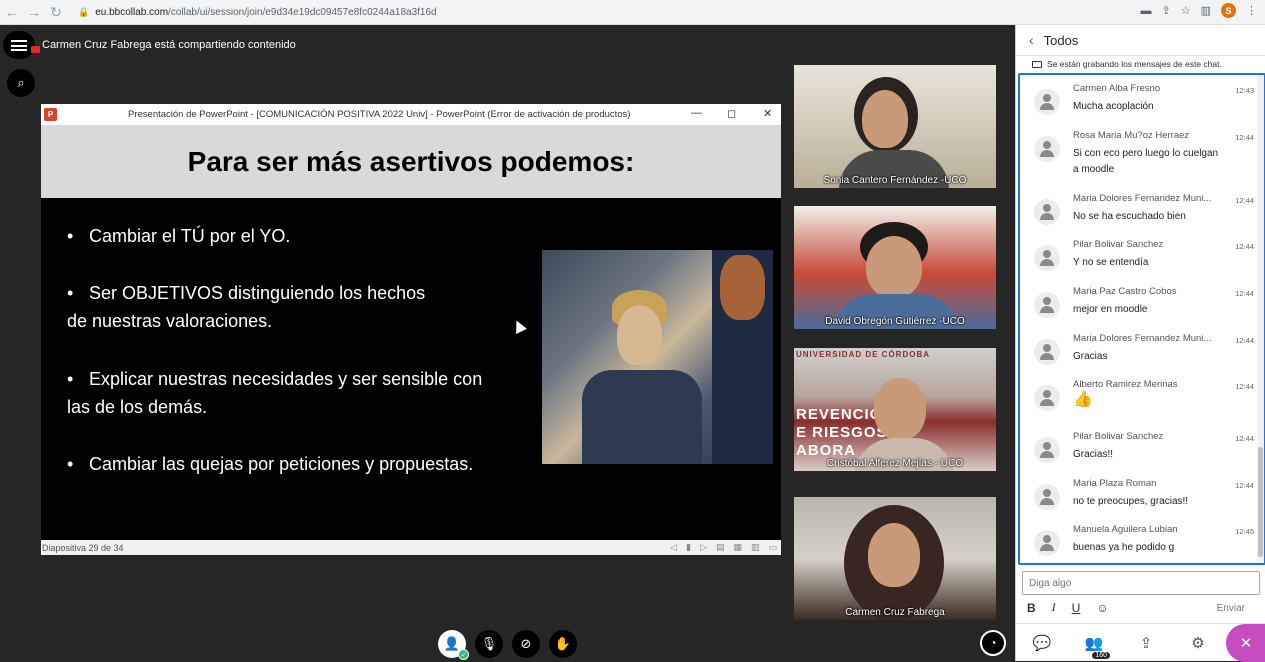 The width and height of the screenshot is (1265, 662). What do you see at coordinates (1117, 88) in the screenshot?
I see `message-author: Carmen Alba Fresno` at bounding box center [1117, 88].